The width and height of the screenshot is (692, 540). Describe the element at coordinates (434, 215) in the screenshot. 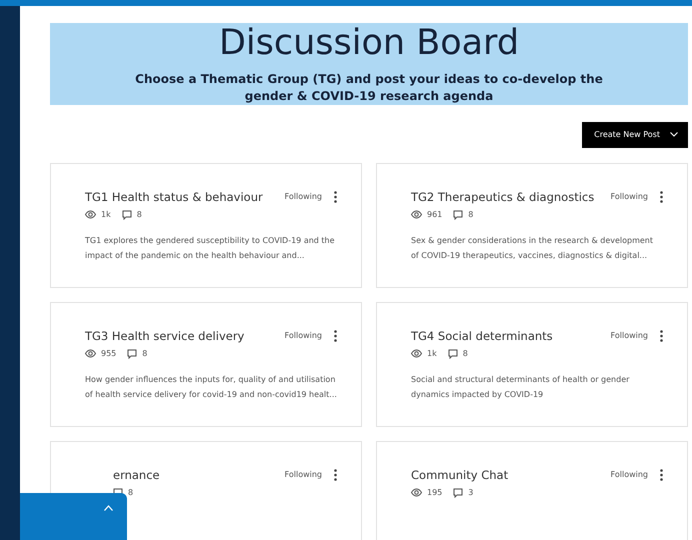

I see `view-count: 961` at that location.